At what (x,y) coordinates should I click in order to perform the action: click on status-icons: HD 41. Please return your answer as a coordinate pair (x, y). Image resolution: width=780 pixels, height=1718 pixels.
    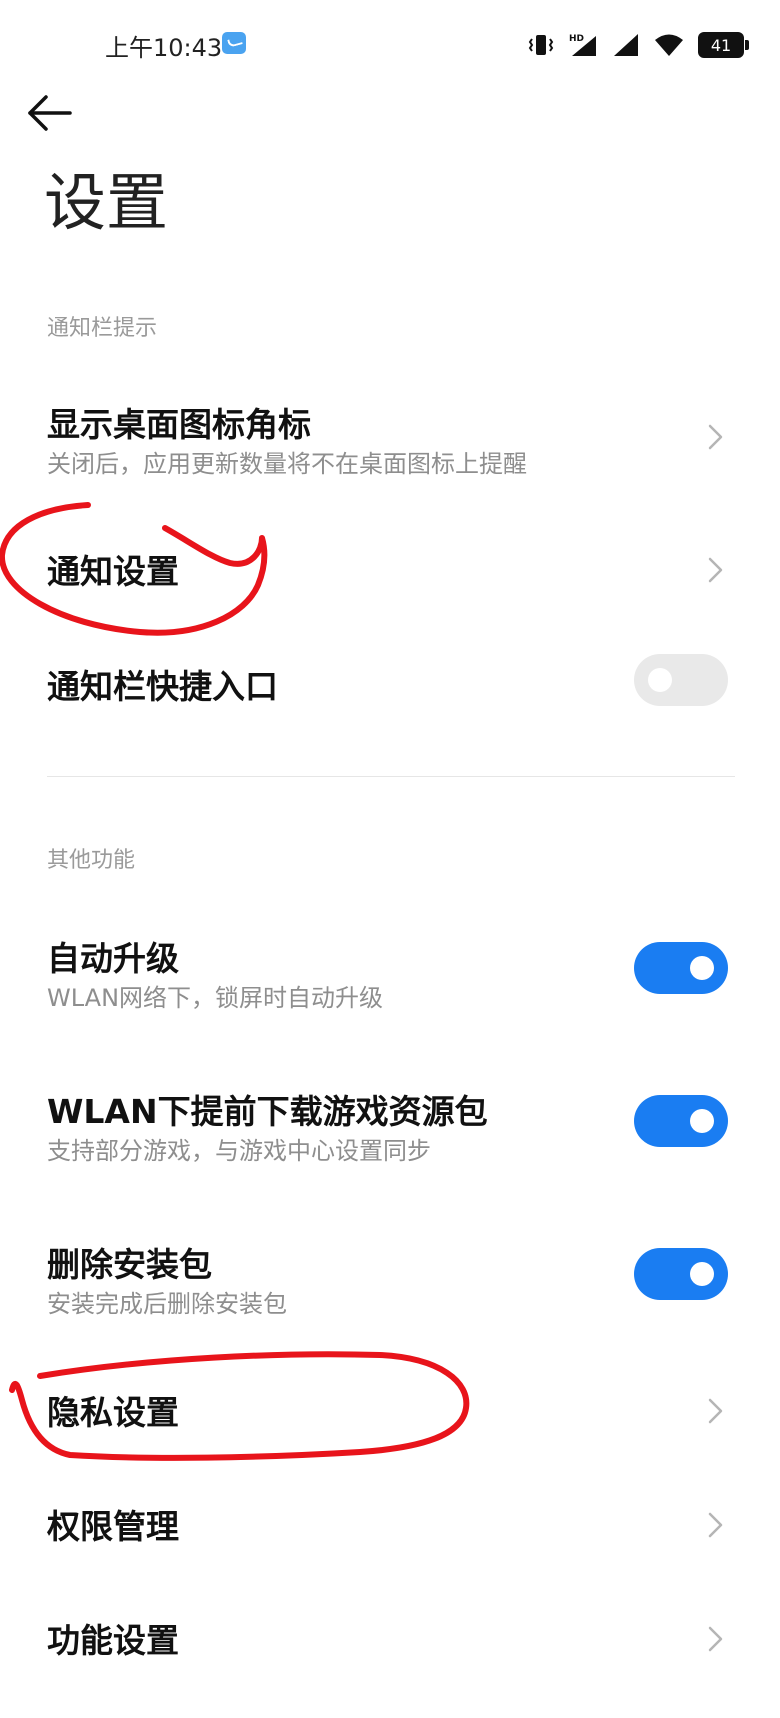
    Looking at the image, I should click on (638, 45).